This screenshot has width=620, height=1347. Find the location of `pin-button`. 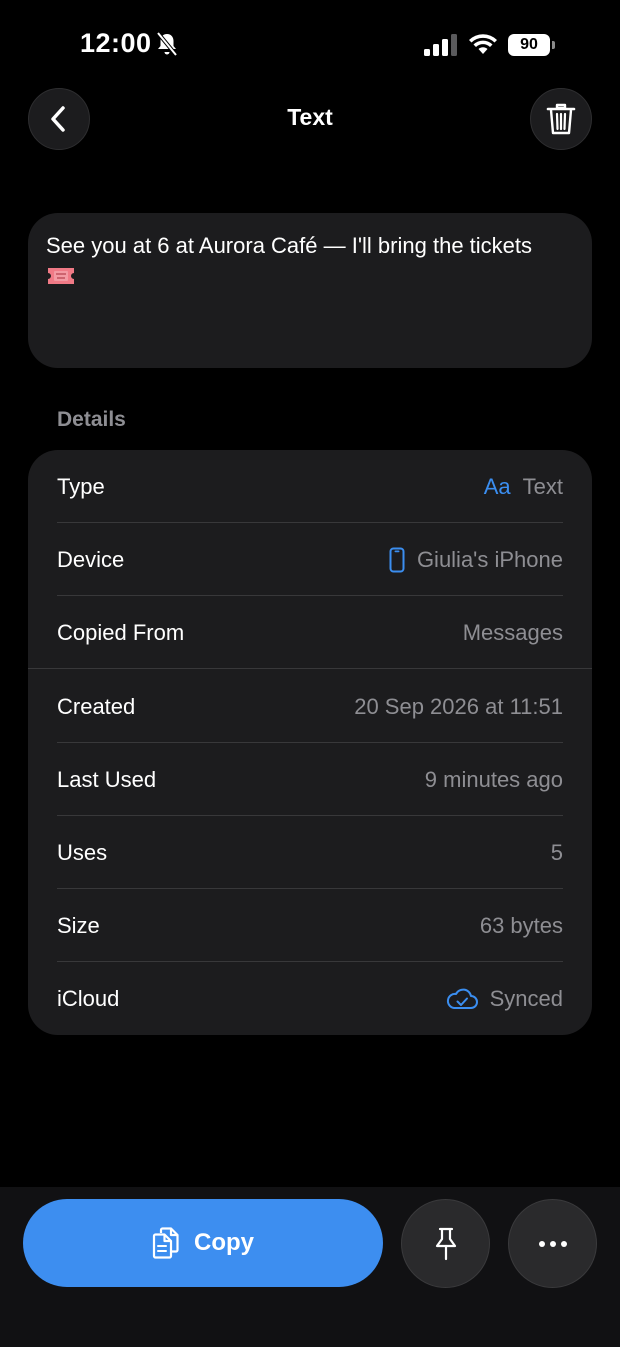

pin-button is located at coordinates (445, 1243).